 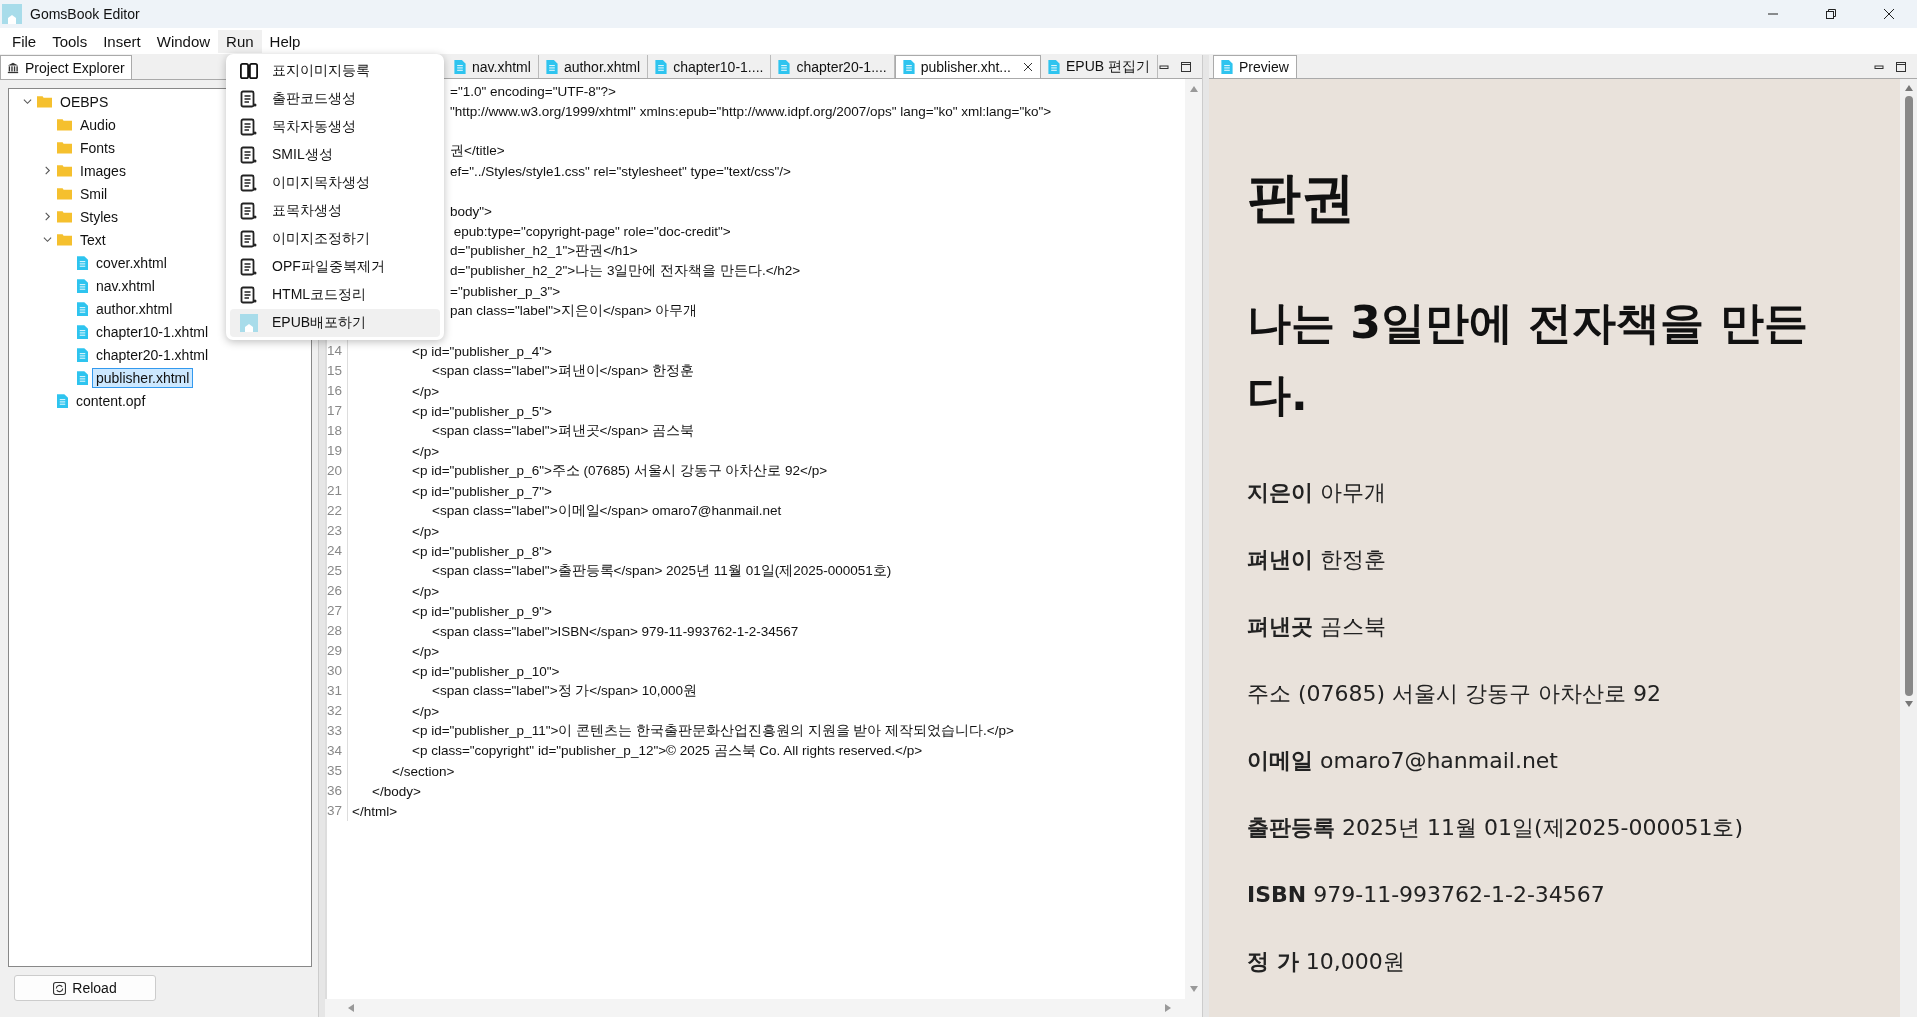 I want to click on menu-item: 목차자동생성, so click(x=335, y=127).